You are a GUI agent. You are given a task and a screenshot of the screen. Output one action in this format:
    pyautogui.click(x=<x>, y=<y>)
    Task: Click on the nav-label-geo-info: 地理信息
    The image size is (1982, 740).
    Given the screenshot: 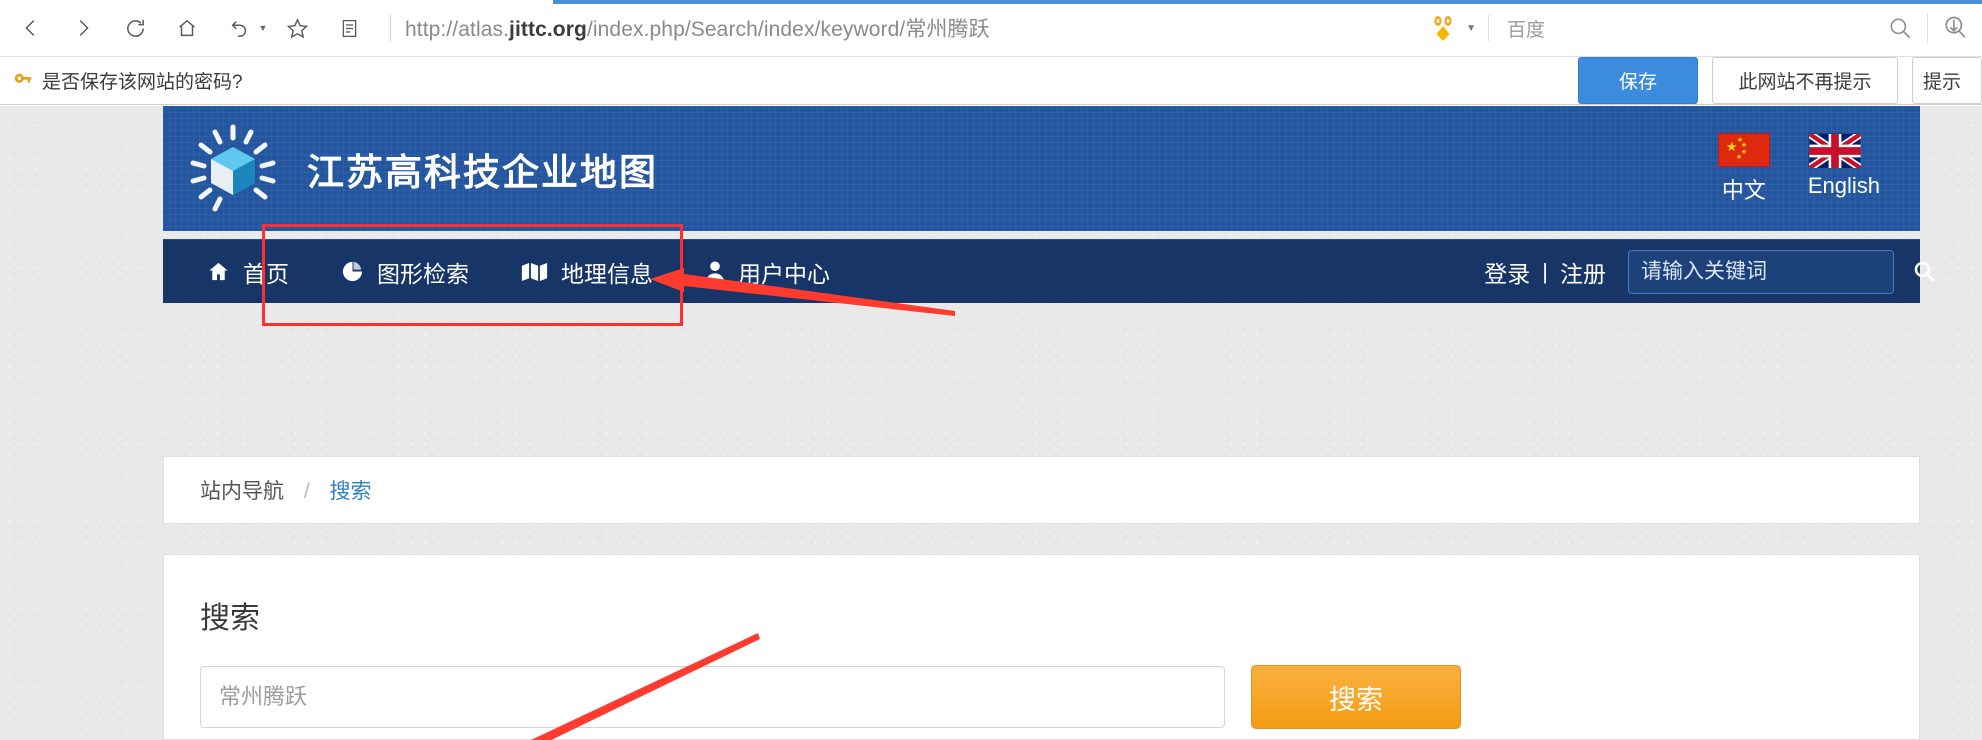 What is the action you would take?
    pyautogui.click(x=607, y=273)
    